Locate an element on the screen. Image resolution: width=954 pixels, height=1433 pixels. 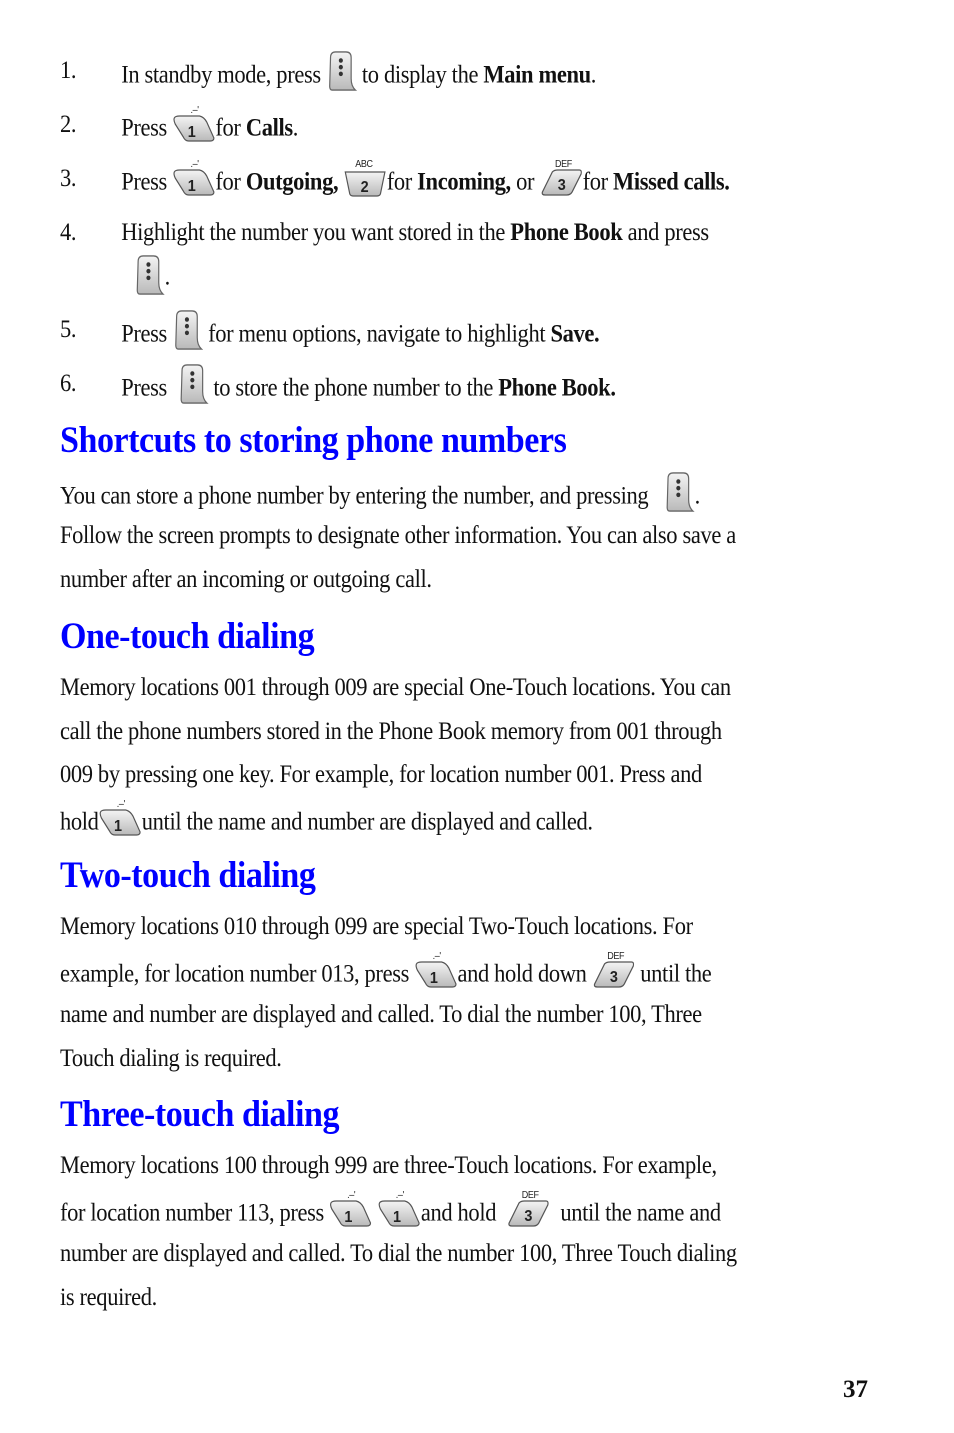
text: to display the is located at coordinates (420, 75).